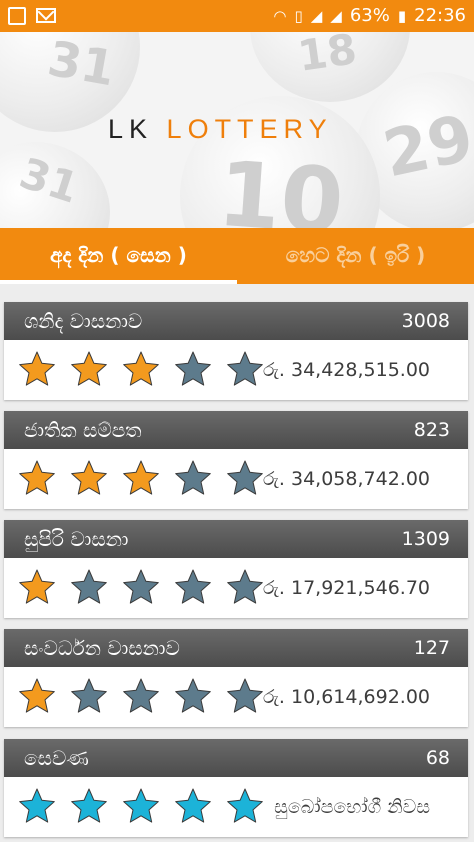  I want to click on card-header: සුපිරි වාසනා 1309, so click(236, 539).